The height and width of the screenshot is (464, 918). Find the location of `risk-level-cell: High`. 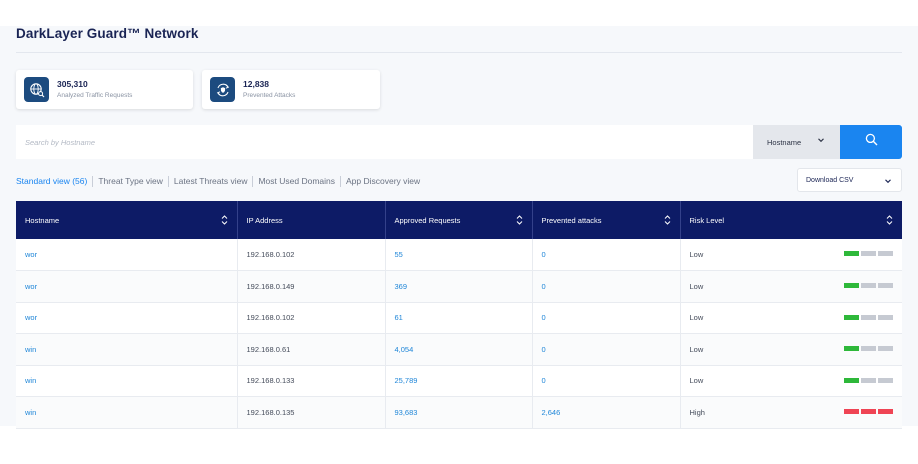

risk-level-cell: High is located at coordinates (791, 412).